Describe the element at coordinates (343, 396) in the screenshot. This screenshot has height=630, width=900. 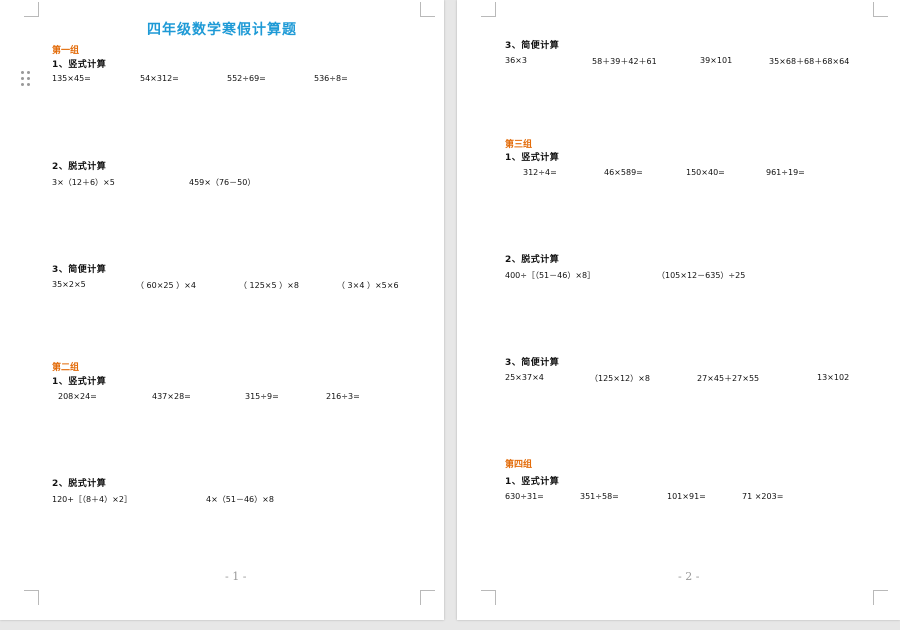
I see `problem: 216÷3=` at that location.